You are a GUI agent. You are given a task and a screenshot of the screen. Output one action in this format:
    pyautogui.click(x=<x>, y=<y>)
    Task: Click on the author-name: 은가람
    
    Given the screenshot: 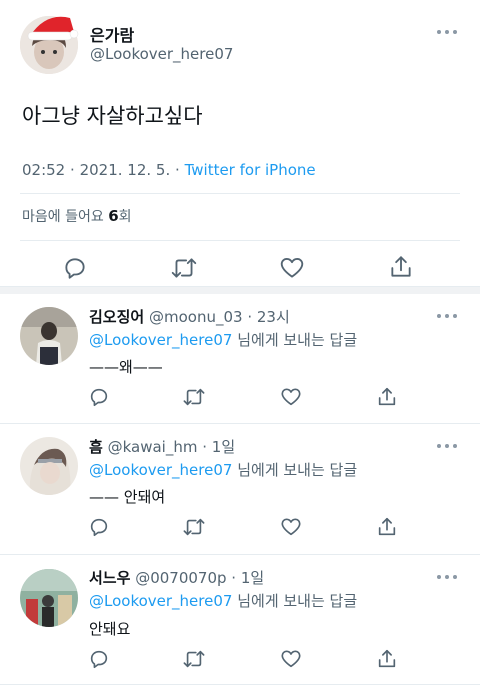 What is the action you would take?
    pyautogui.click(x=112, y=34)
    